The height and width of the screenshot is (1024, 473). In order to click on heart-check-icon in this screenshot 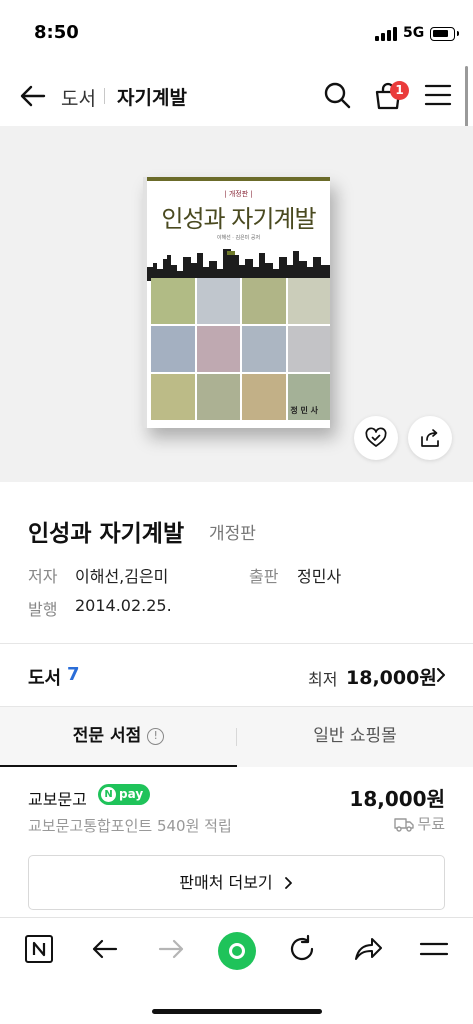, I will do `click(376, 437)`.